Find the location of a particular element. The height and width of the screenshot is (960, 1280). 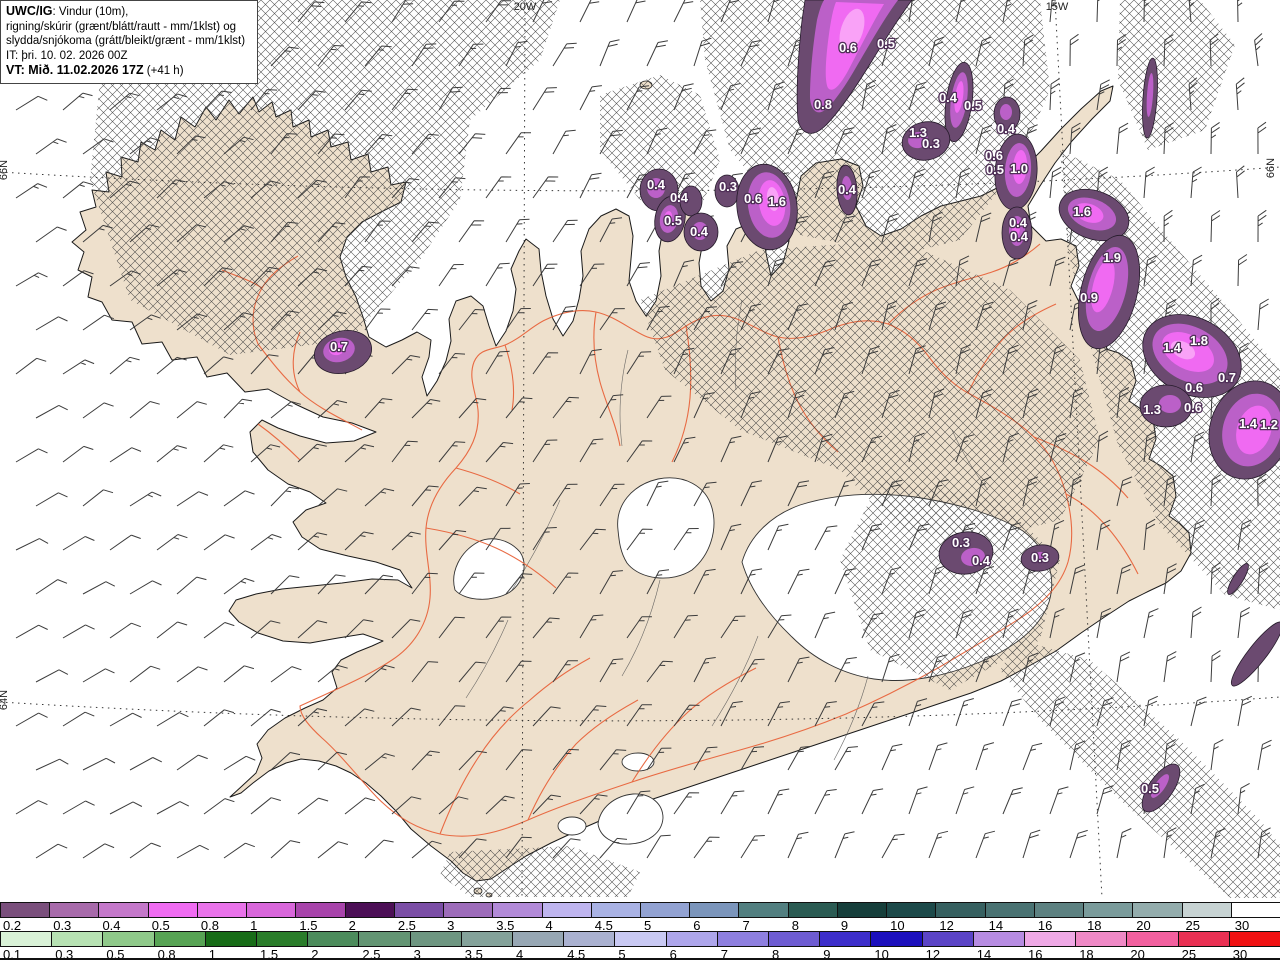

precip-value-label: 1.0 is located at coordinates (1019, 168).